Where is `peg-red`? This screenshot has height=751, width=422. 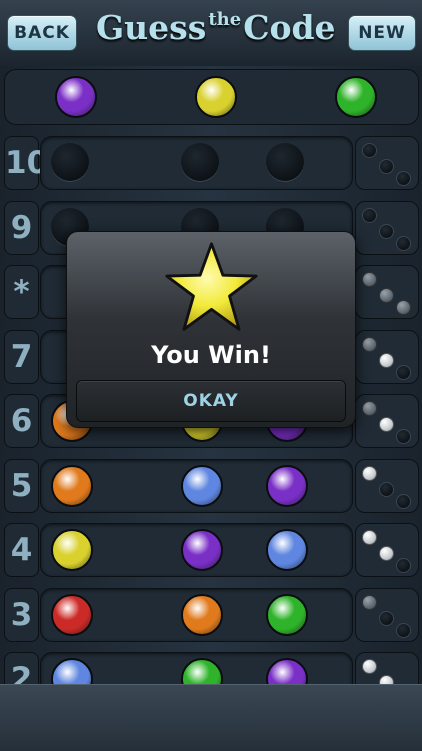
peg-red is located at coordinates (72, 614).